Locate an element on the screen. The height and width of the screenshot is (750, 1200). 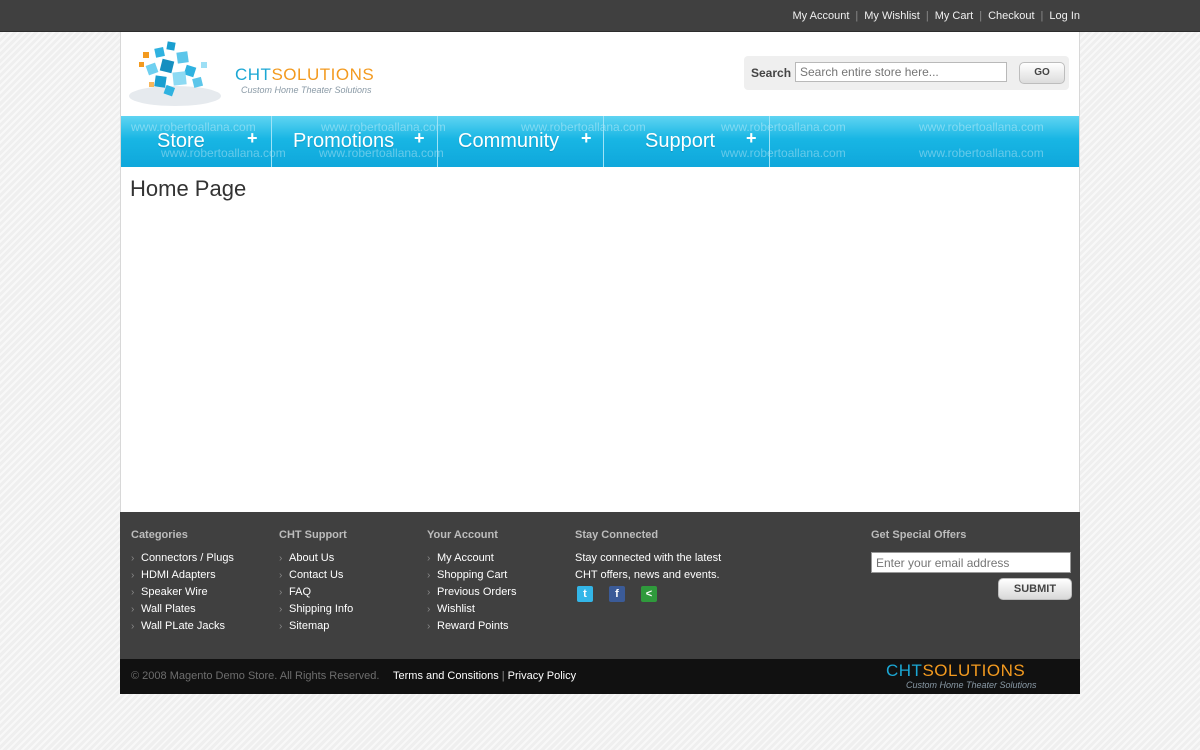
twitter-icon: t is located at coordinates (585, 594).